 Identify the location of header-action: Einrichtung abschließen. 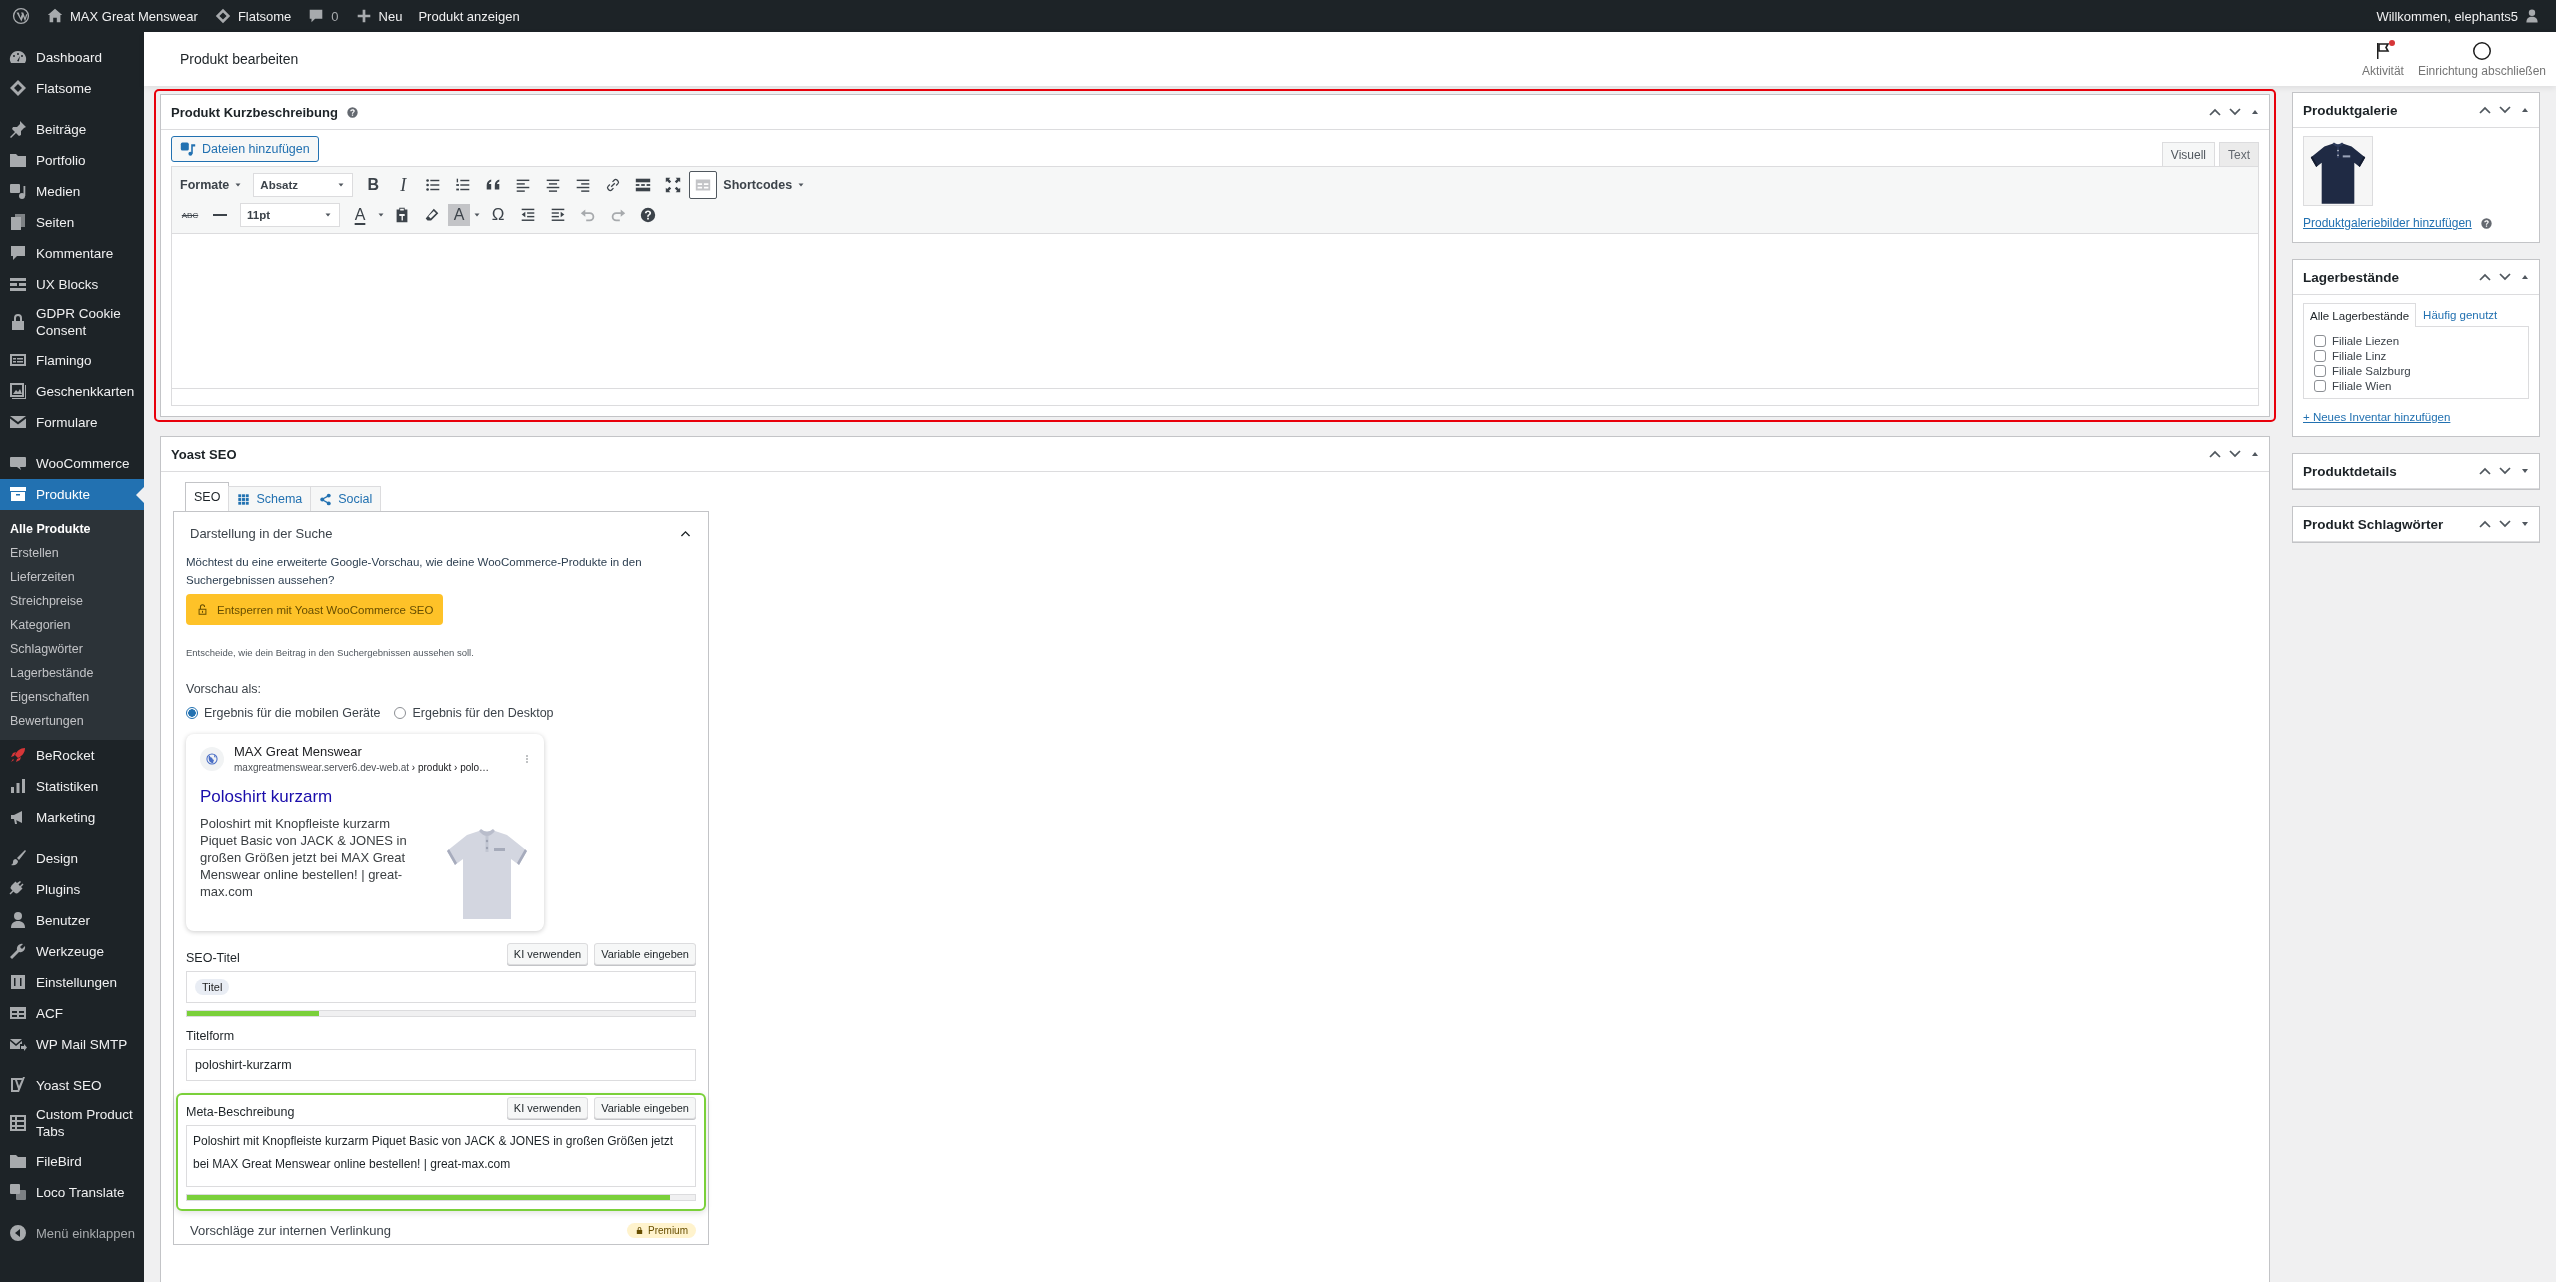
(2481, 59).